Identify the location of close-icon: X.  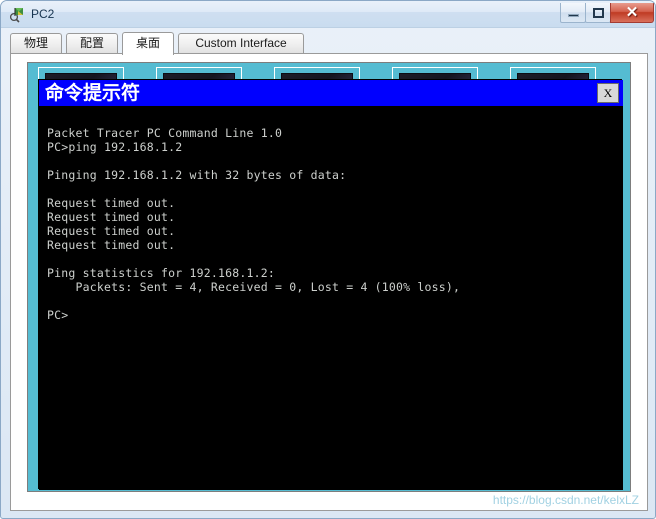
(608, 93).